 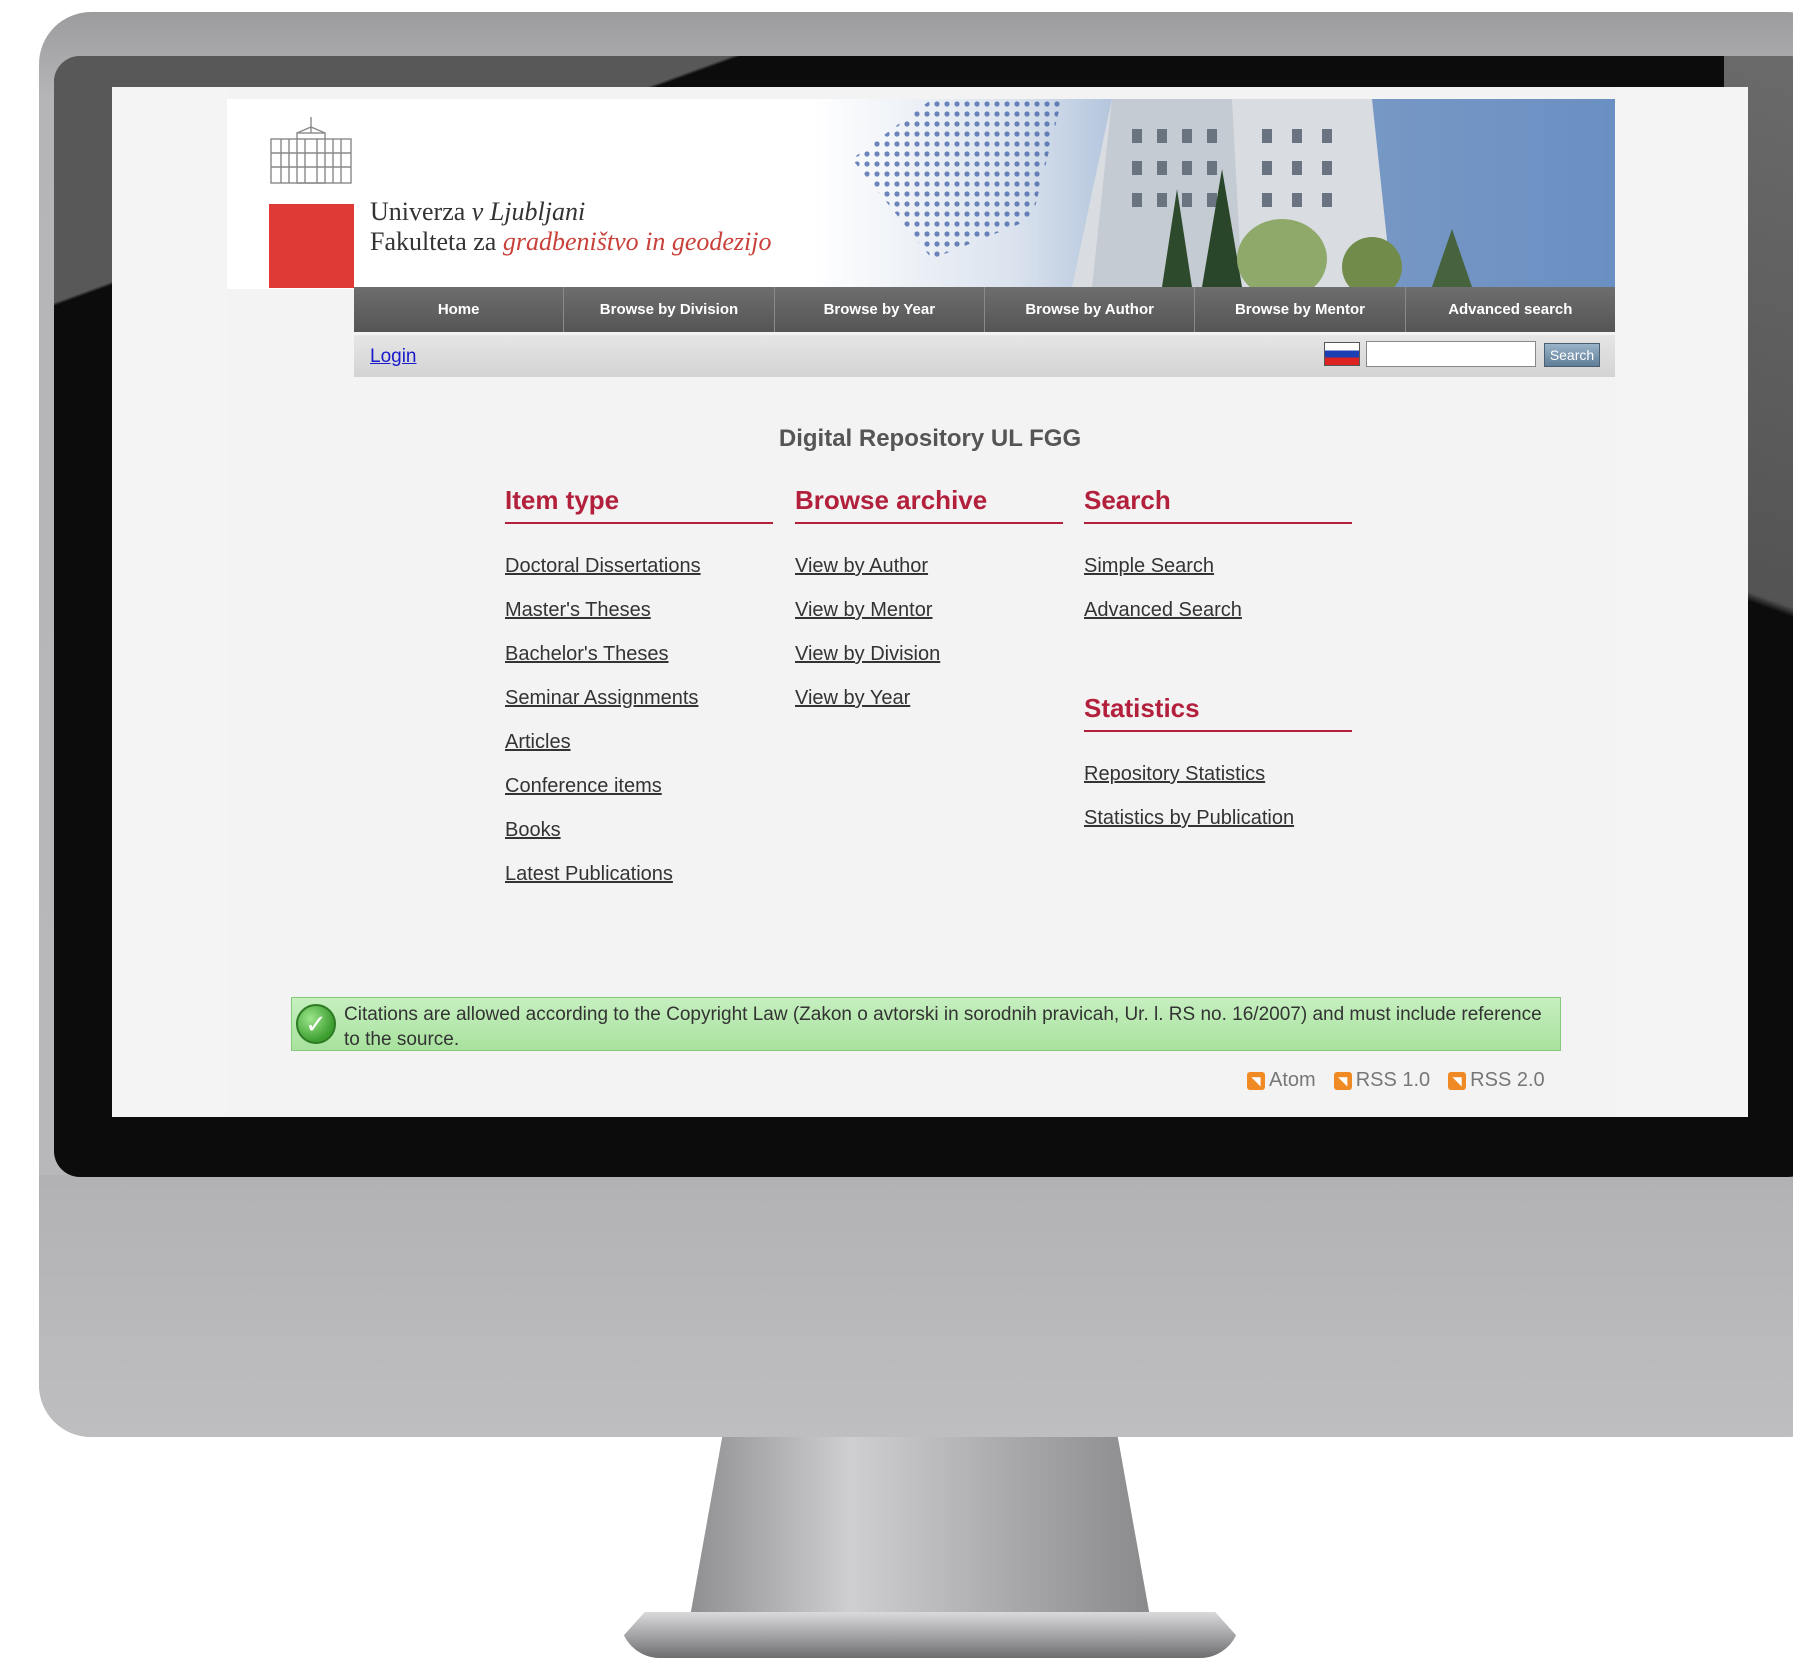 What do you see at coordinates (929, 504) in the screenshot?
I see `browse-archive-heading: Browse archive` at bounding box center [929, 504].